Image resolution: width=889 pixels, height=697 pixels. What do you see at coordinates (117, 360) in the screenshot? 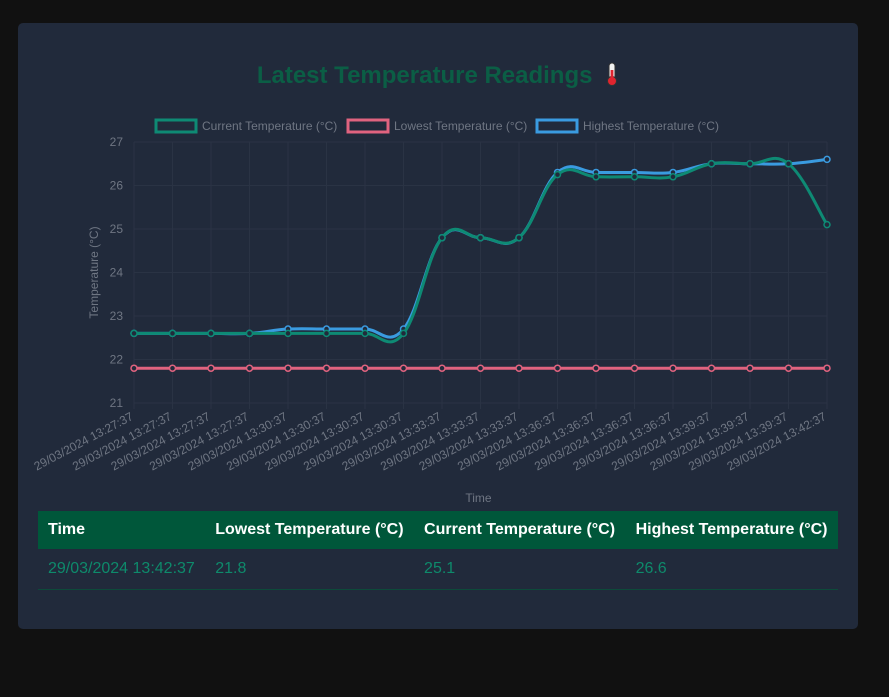
I see `y-tick-label: 22` at bounding box center [117, 360].